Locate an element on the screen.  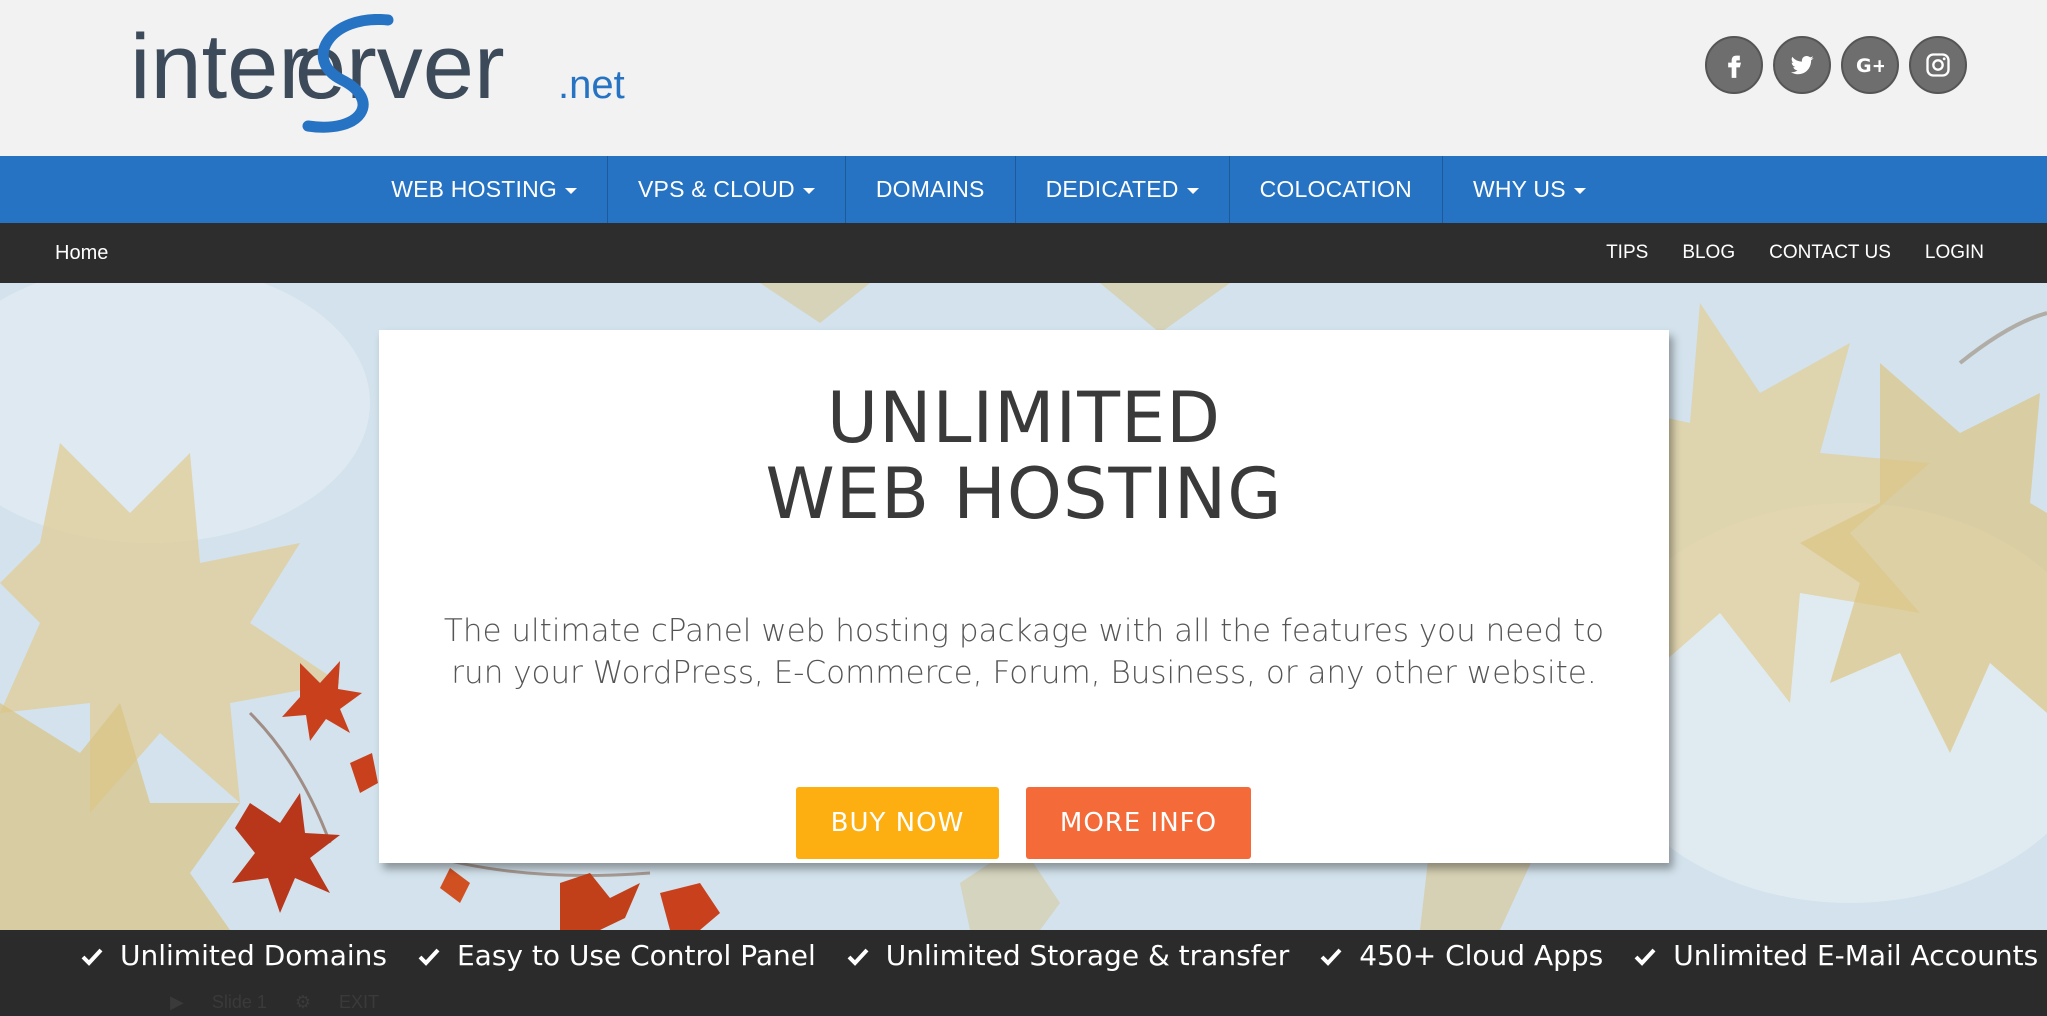
nav-why-us: WHY US is located at coordinates (1529, 189).